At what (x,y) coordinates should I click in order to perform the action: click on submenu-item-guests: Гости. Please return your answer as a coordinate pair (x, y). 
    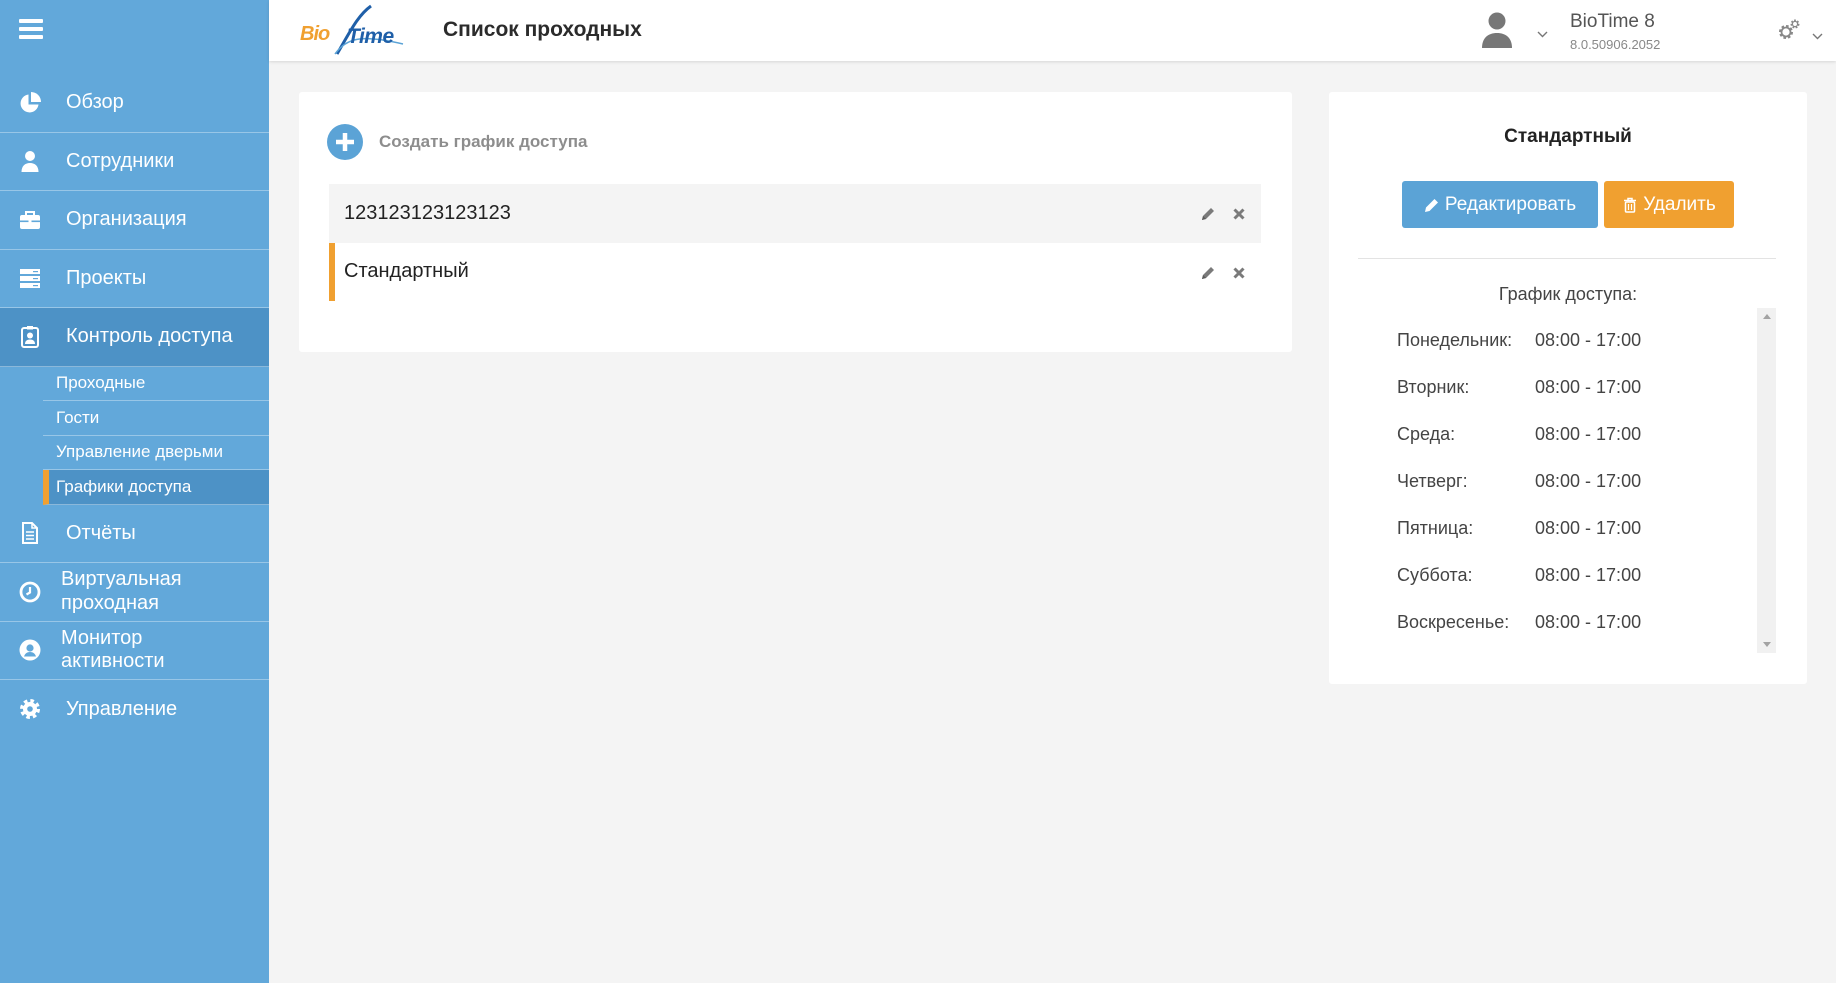
    Looking at the image, I should click on (156, 418).